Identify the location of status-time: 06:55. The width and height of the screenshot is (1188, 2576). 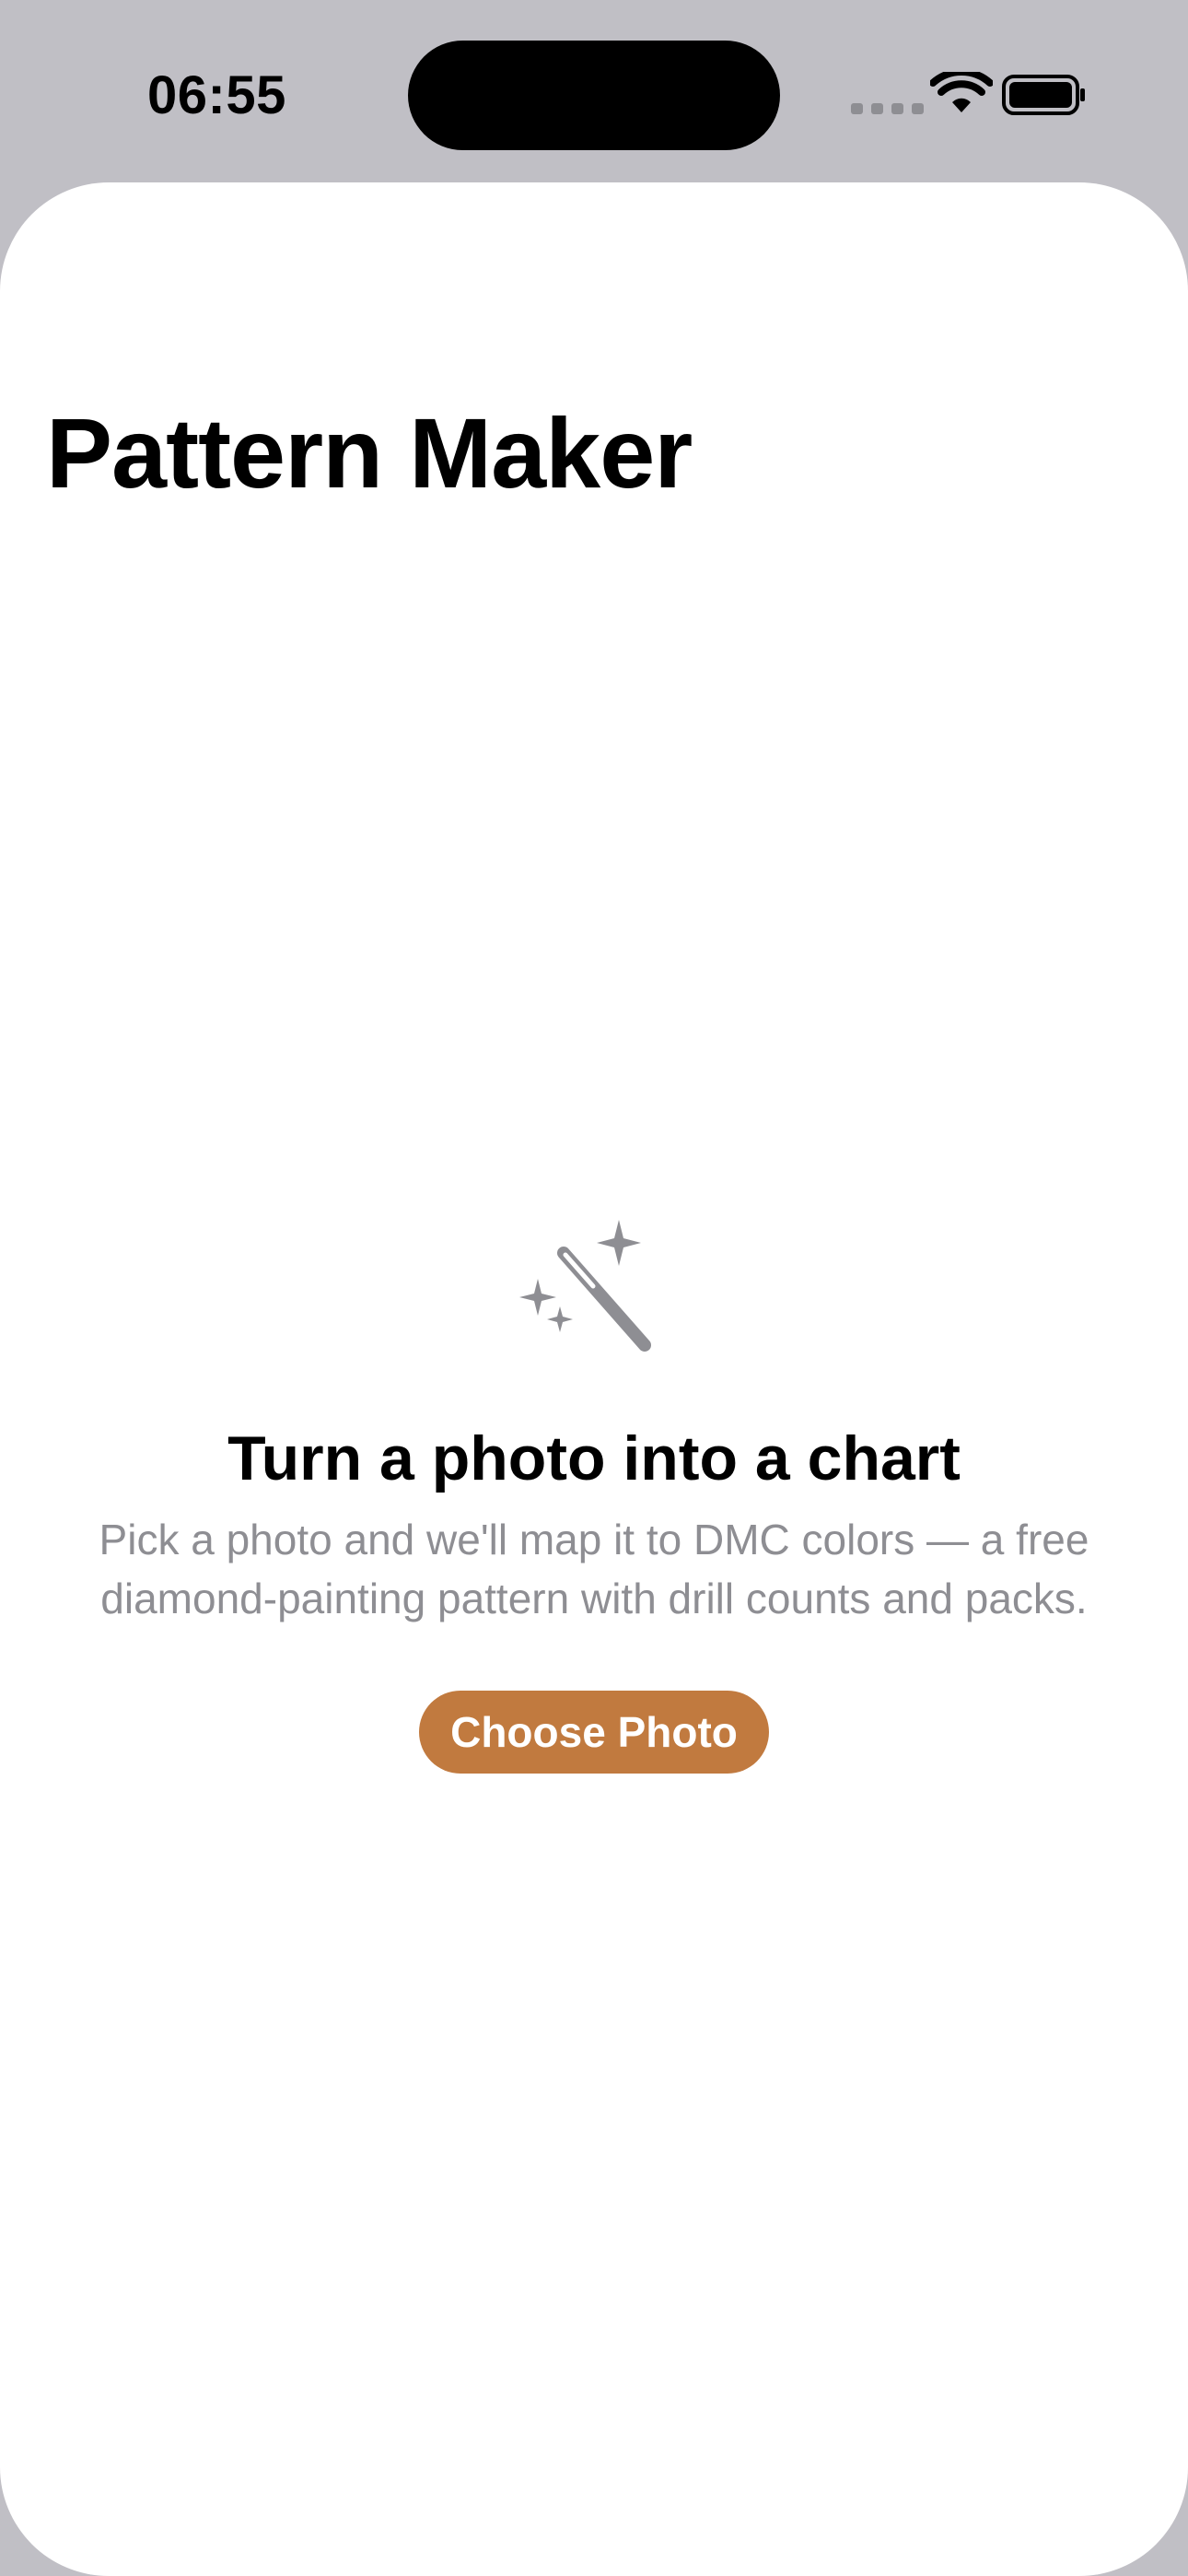
(216, 95).